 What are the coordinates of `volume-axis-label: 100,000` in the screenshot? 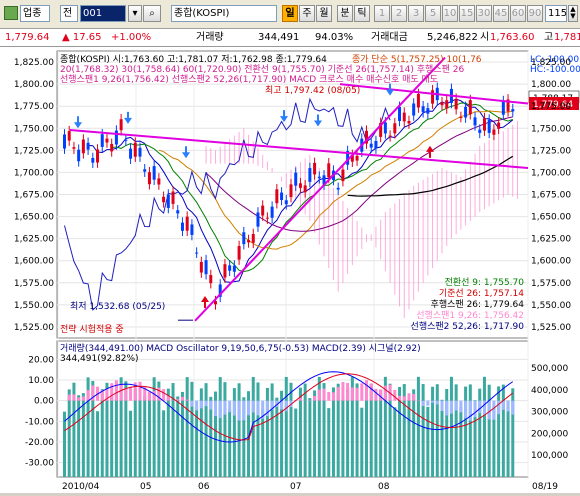 It's located at (549, 456).